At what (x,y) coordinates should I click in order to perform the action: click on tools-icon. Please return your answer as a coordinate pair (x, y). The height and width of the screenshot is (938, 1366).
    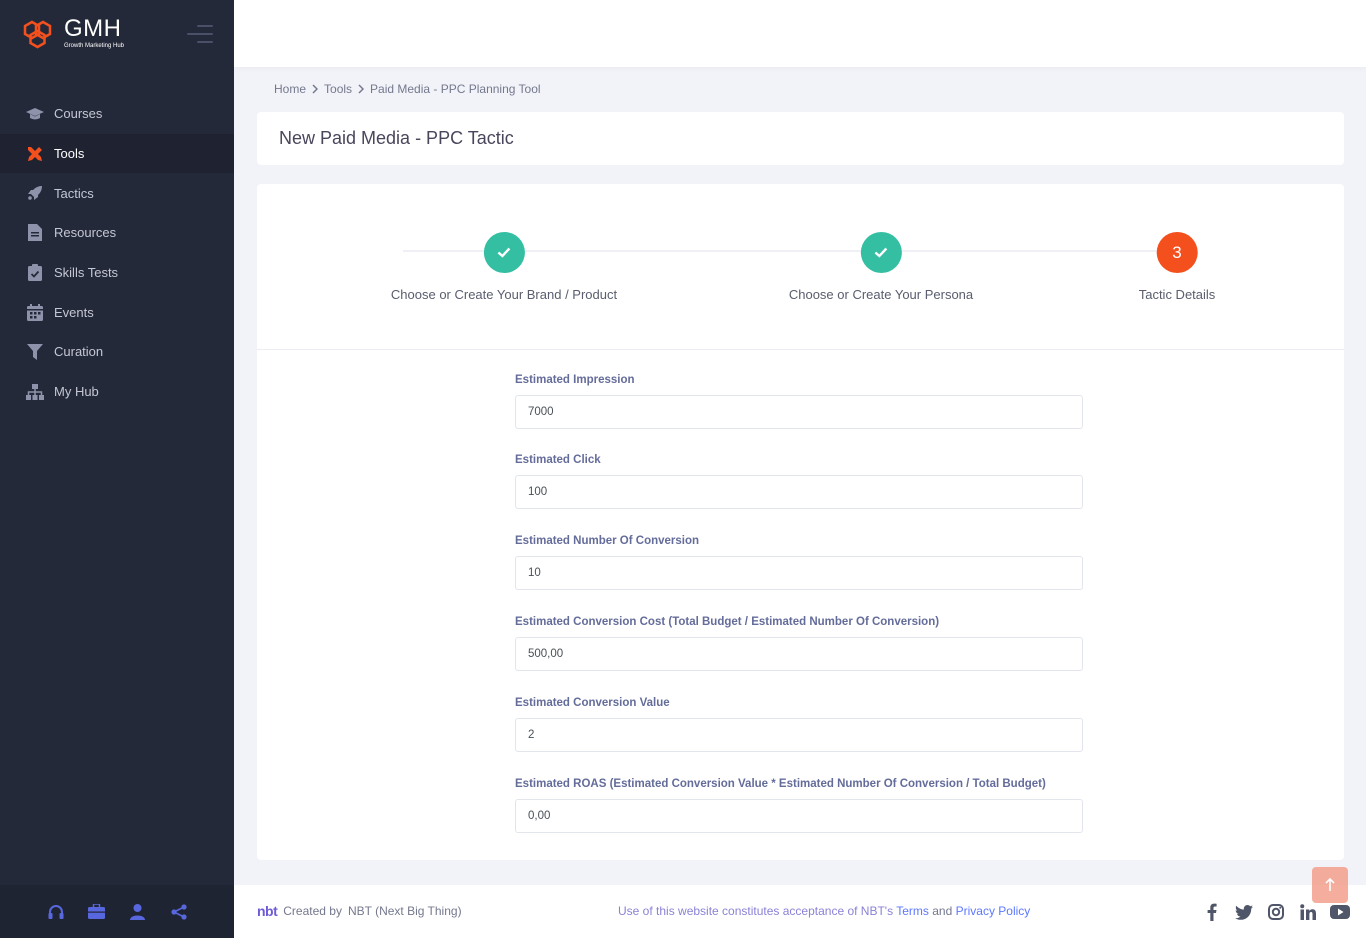
    Looking at the image, I should click on (35, 154).